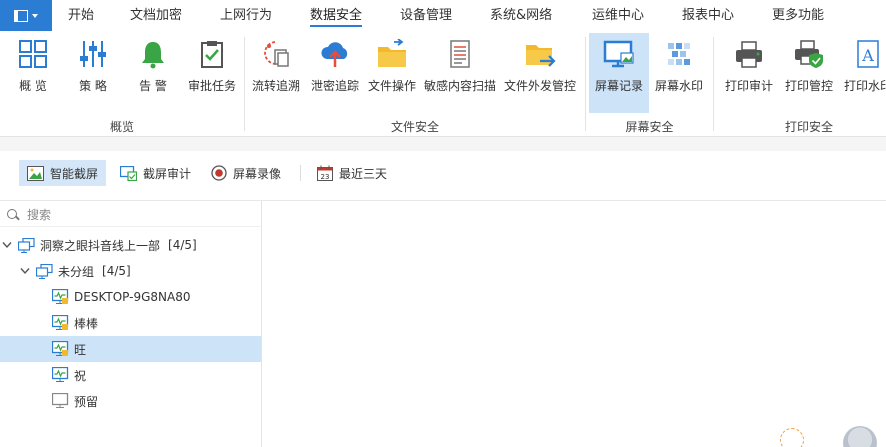 The image size is (886, 447). What do you see at coordinates (391, 86) in the screenshot?
I see `ribbon-button-label: 文件操作` at bounding box center [391, 86].